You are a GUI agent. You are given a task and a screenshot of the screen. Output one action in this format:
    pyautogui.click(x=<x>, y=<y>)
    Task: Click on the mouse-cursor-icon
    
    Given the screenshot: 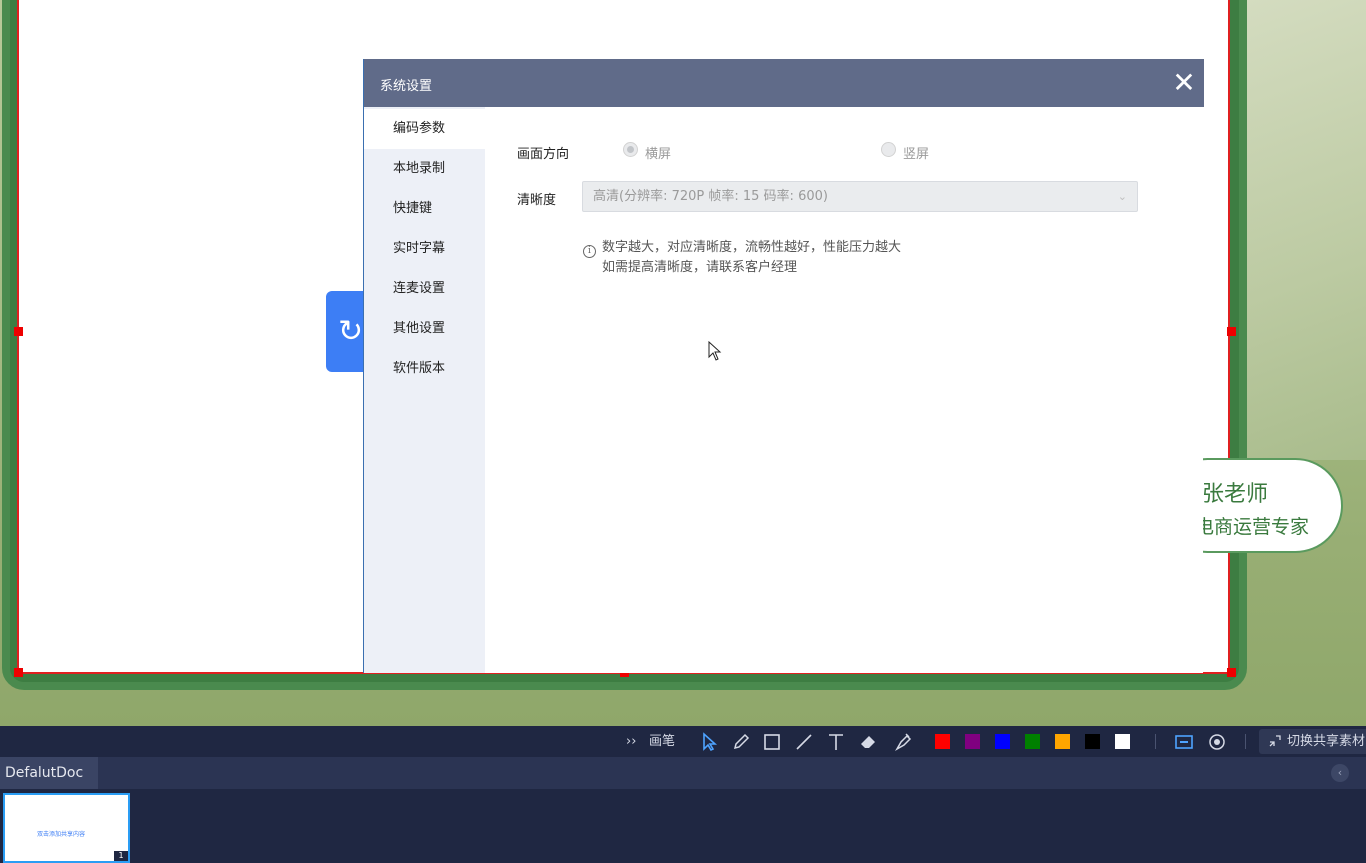 What is the action you would take?
    pyautogui.click(x=715, y=351)
    